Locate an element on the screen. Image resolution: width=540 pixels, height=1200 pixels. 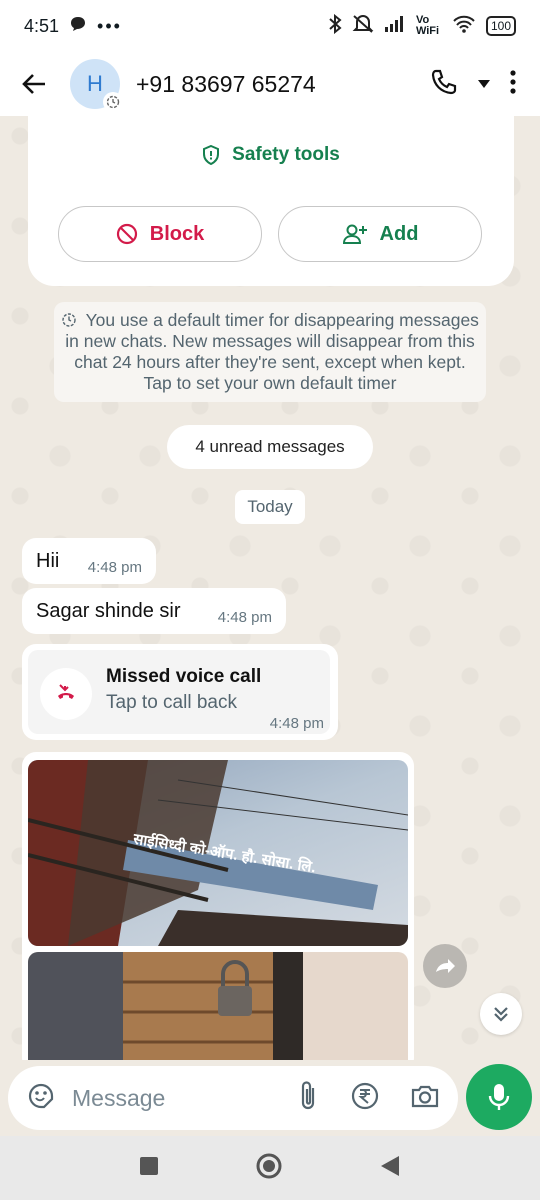
battery-indicator: 100 is located at coordinates (500, 26).